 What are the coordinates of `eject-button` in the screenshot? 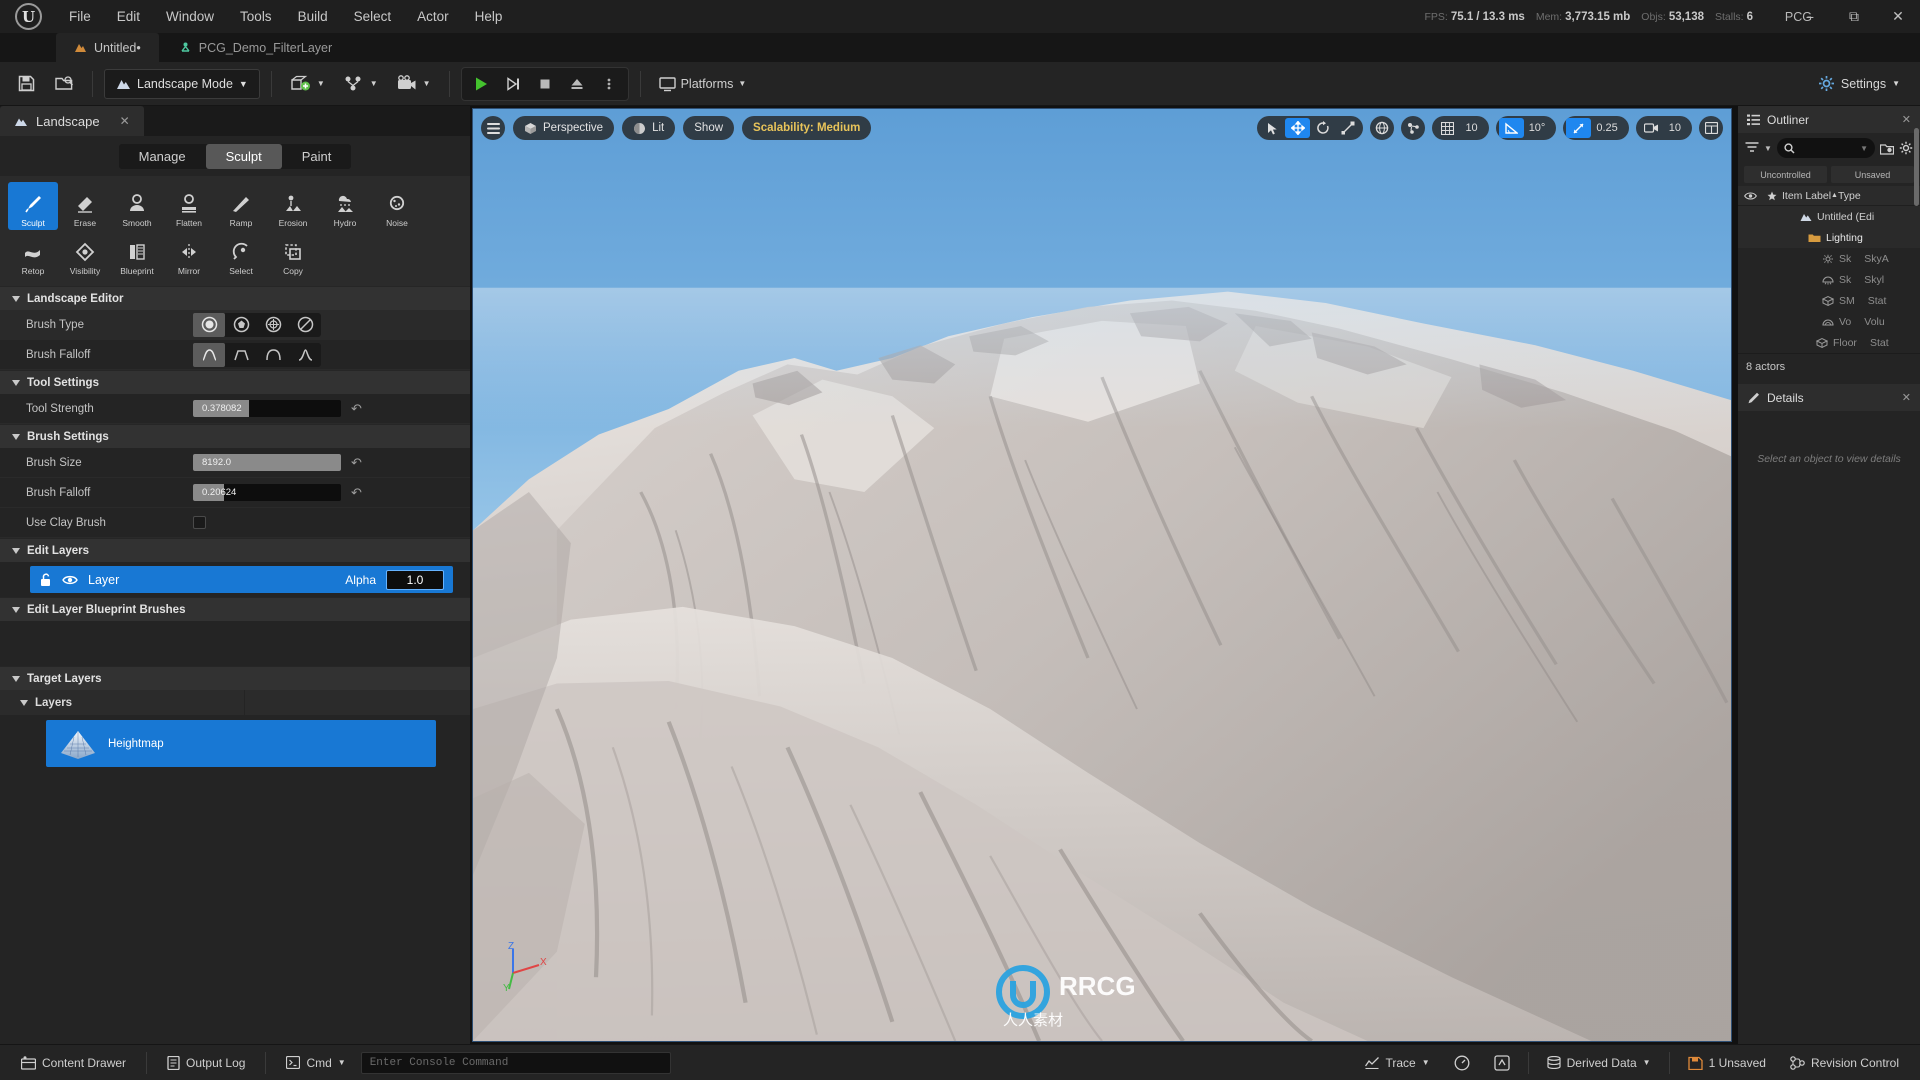 It's located at (577, 84).